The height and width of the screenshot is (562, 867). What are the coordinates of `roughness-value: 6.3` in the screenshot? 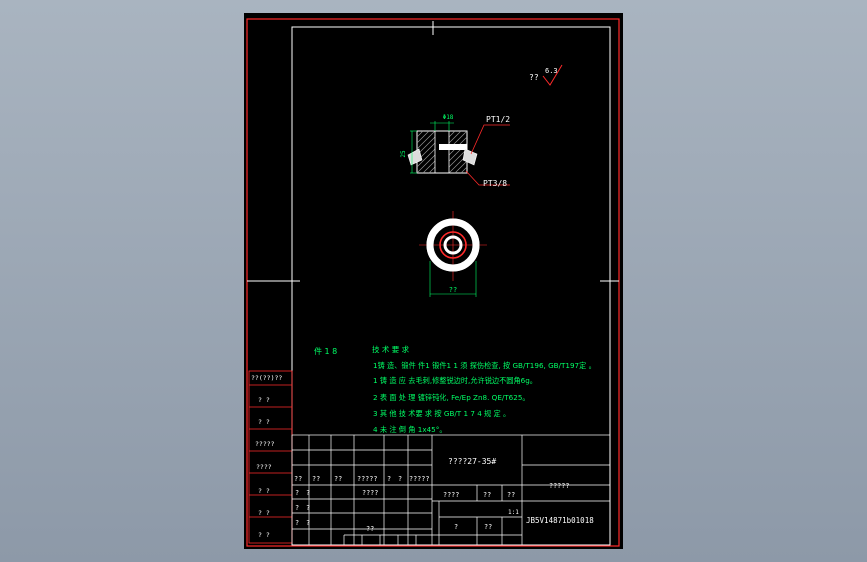 It's located at (551, 71).